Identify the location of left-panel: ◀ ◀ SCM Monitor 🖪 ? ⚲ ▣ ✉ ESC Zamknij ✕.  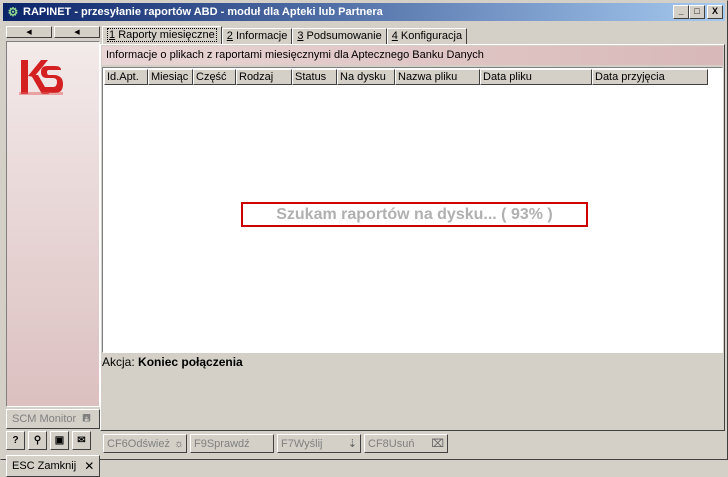
(52, 251).